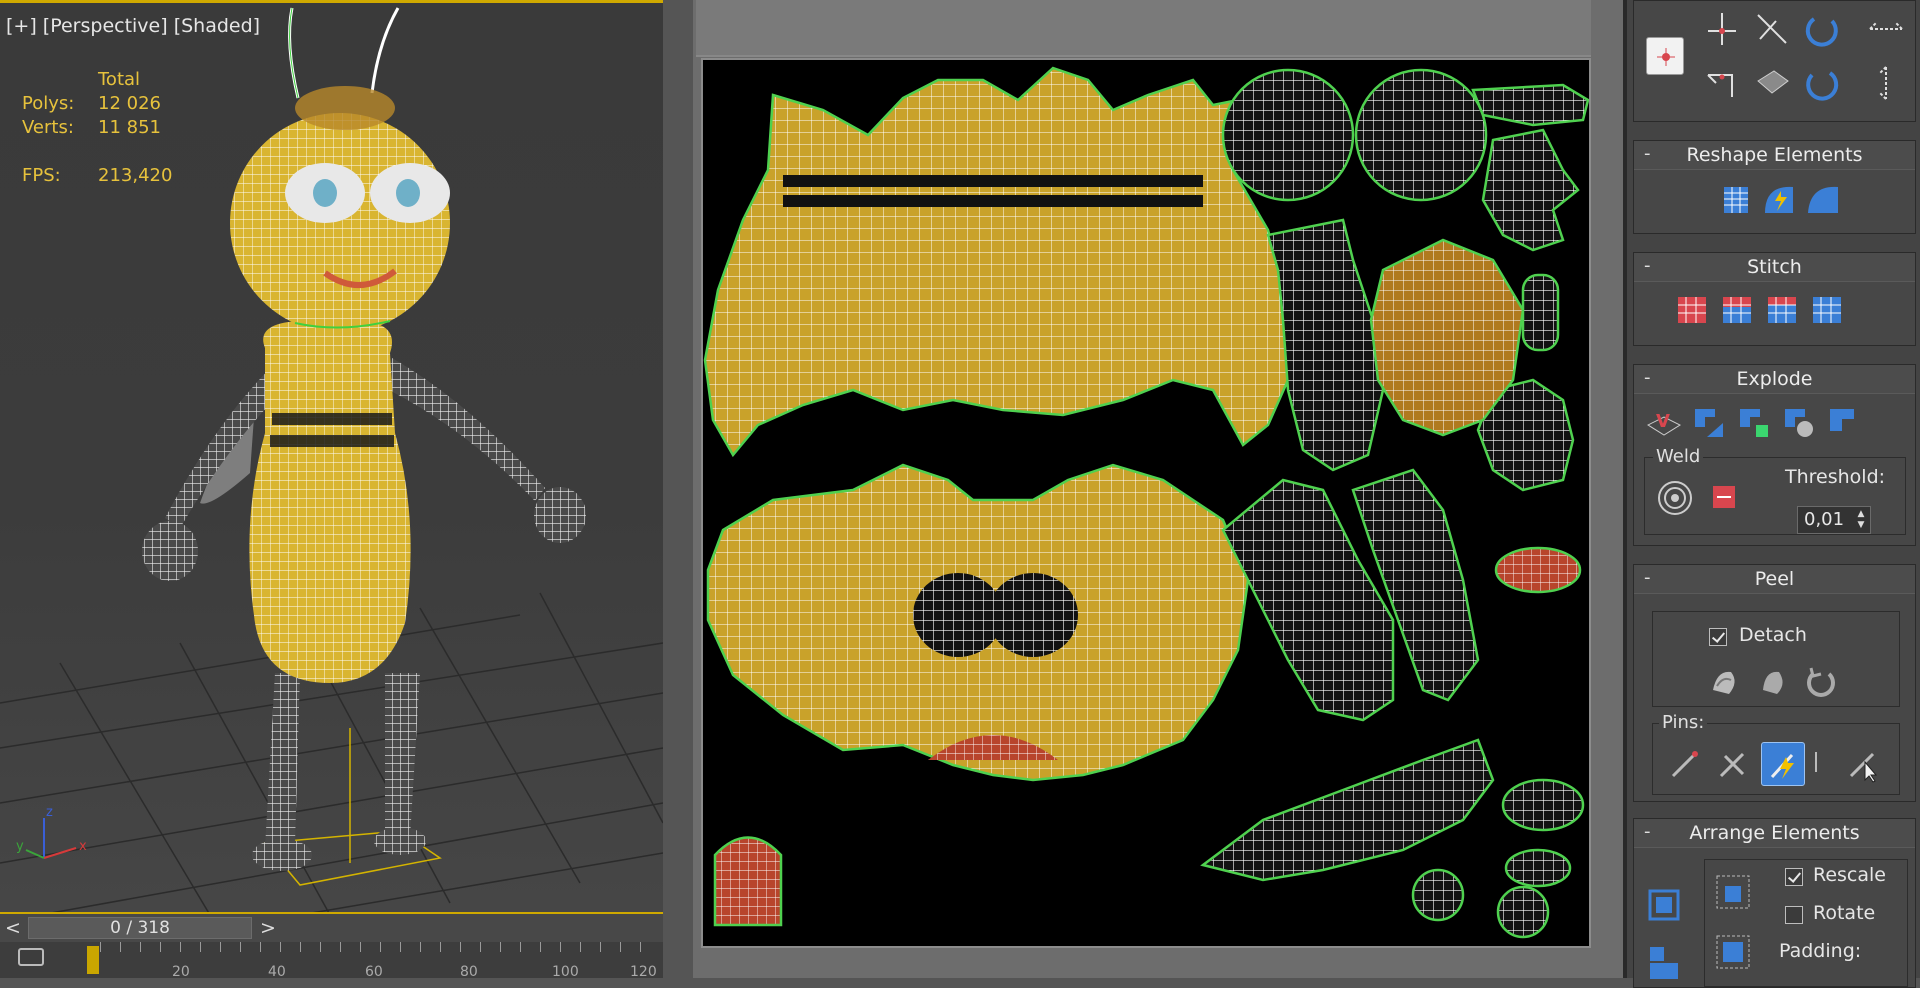 The width and height of the screenshot is (1920, 988). I want to click on uv-island-tongue, so click(748, 881).